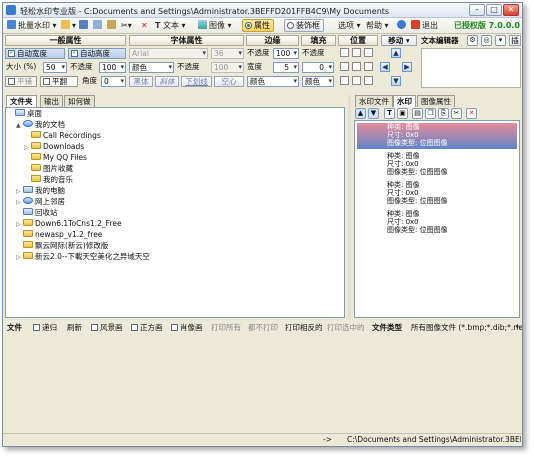 This screenshot has height=456, width=534. Describe the element at coordinates (144, 26) in the screenshot. I see `delete-icon: ✕` at that location.